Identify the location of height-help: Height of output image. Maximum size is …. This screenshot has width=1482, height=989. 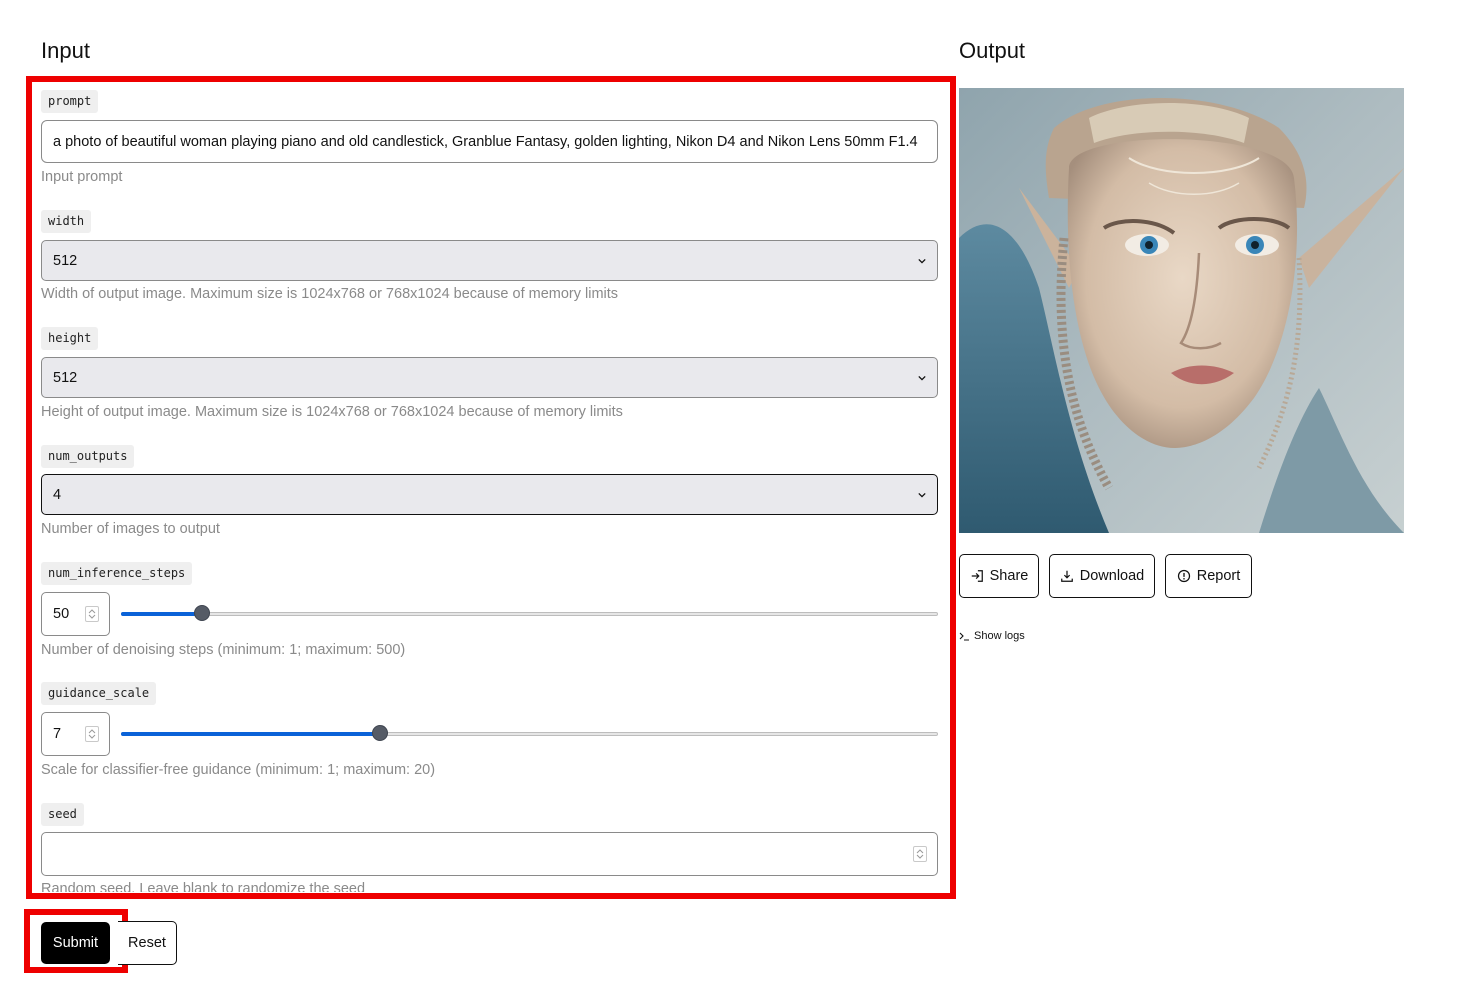
(332, 412).